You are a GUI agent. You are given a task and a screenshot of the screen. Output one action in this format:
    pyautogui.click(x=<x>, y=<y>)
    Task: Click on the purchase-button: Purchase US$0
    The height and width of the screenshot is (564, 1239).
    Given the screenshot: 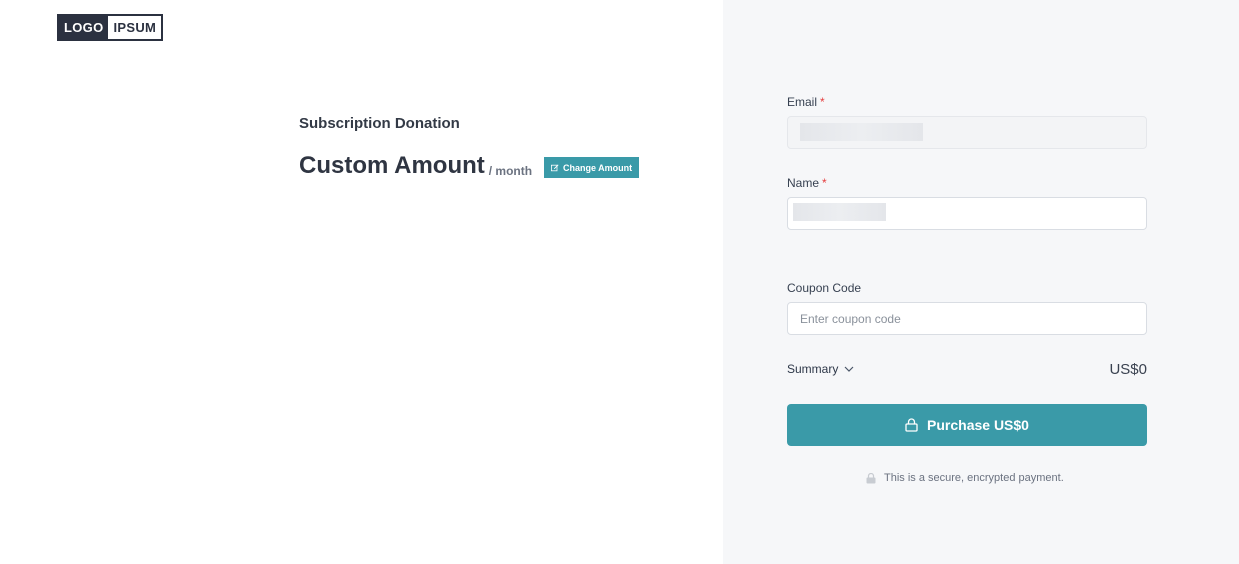 What is the action you would take?
    pyautogui.click(x=967, y=425)
    